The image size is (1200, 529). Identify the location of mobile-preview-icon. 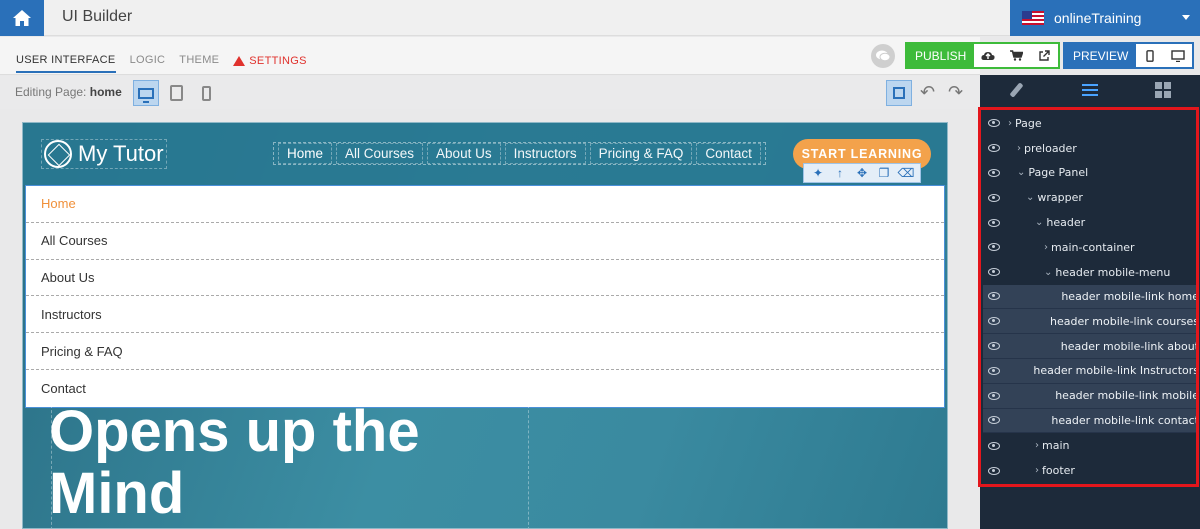
(1150, 55).